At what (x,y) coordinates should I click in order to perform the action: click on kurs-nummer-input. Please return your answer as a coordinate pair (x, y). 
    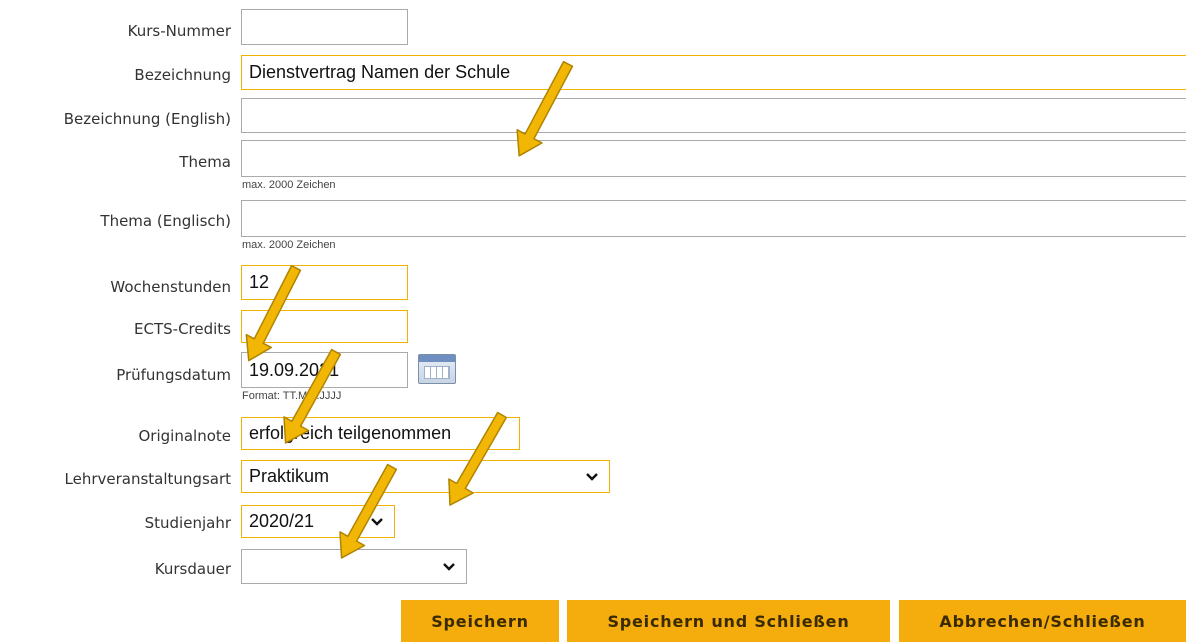
    Looking at the image, I should click on (324, 27).